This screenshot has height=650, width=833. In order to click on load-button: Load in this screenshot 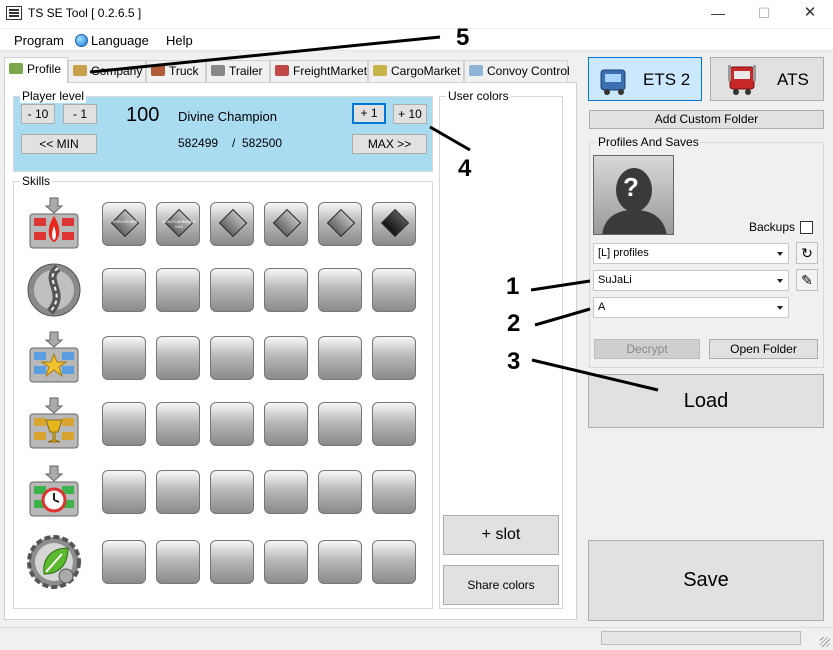, I will do `click(706, 401)`.